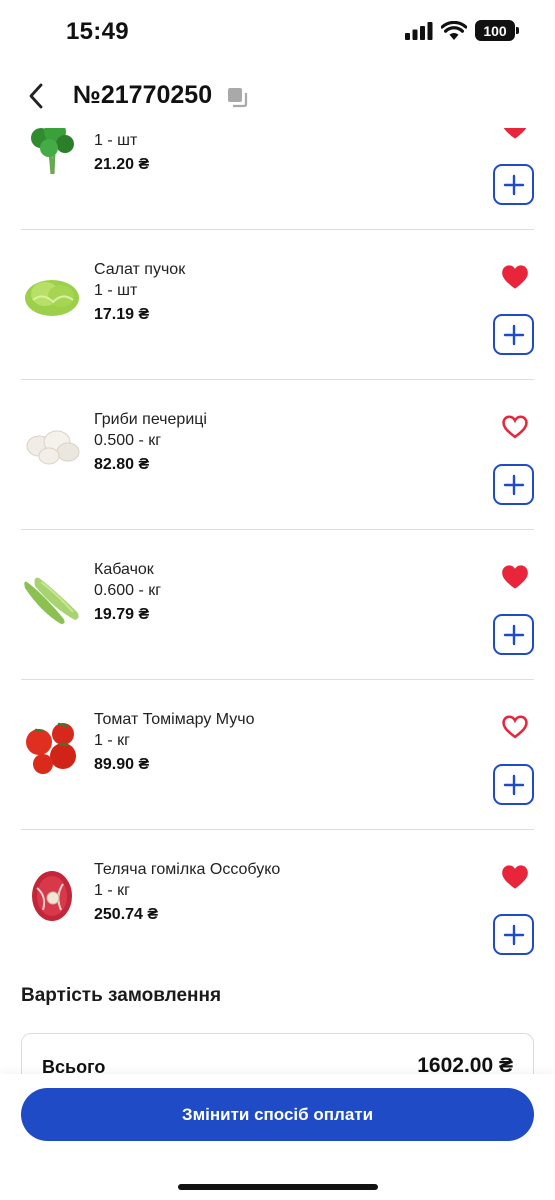 Image resolution: width=555 pixels, height=1200 pixels. What do you see at coordinates (126, 914) in the screenshot?
I see `item-price: 250.74 ₴` at bounding box center [126, 914].